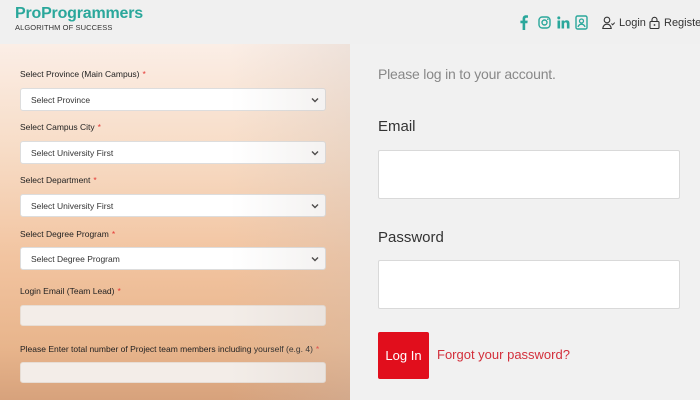 Image resolution: width=700 pixels, height=400 pixels. What do you see at coordinates (529, 284) in the screenshot?
I see `password-field` at bounding box center [529, 284].